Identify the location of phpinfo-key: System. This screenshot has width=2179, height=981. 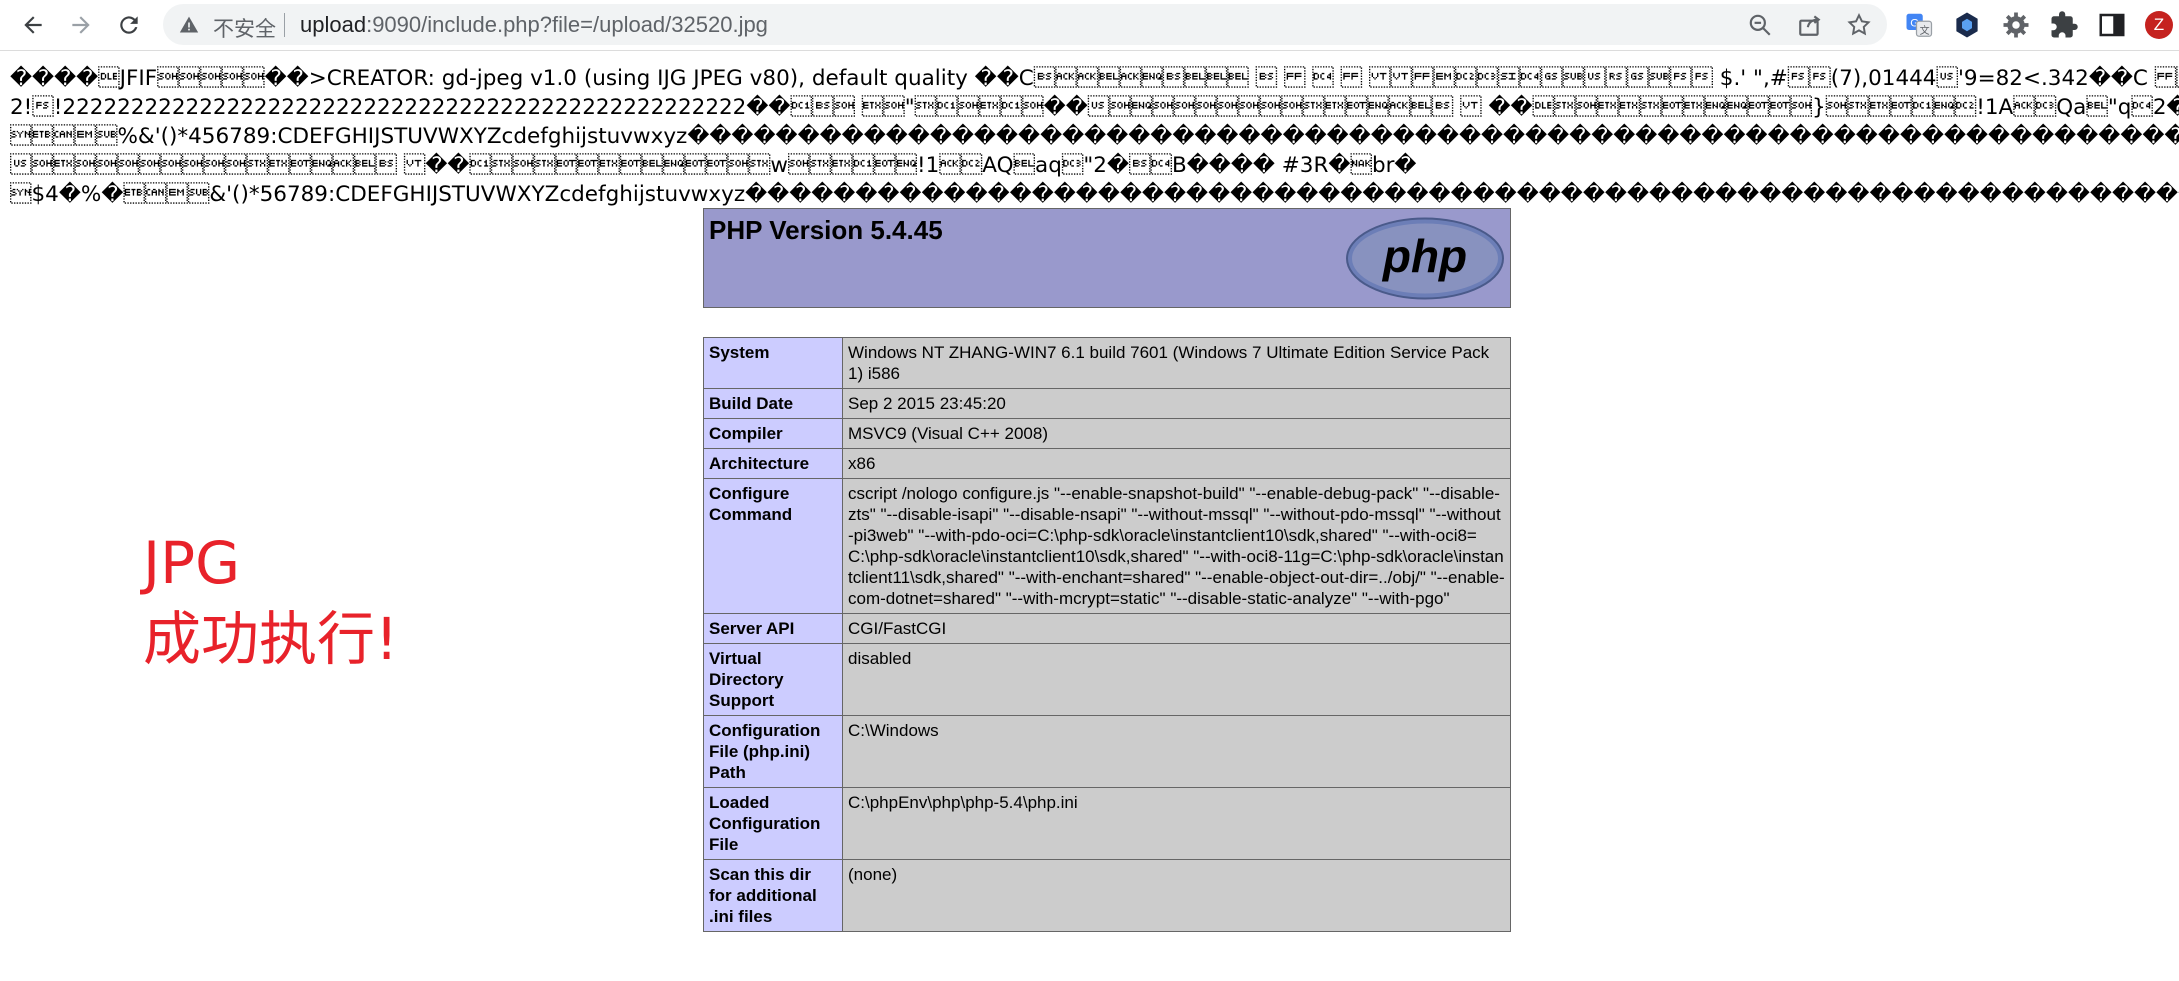
(773, 363).